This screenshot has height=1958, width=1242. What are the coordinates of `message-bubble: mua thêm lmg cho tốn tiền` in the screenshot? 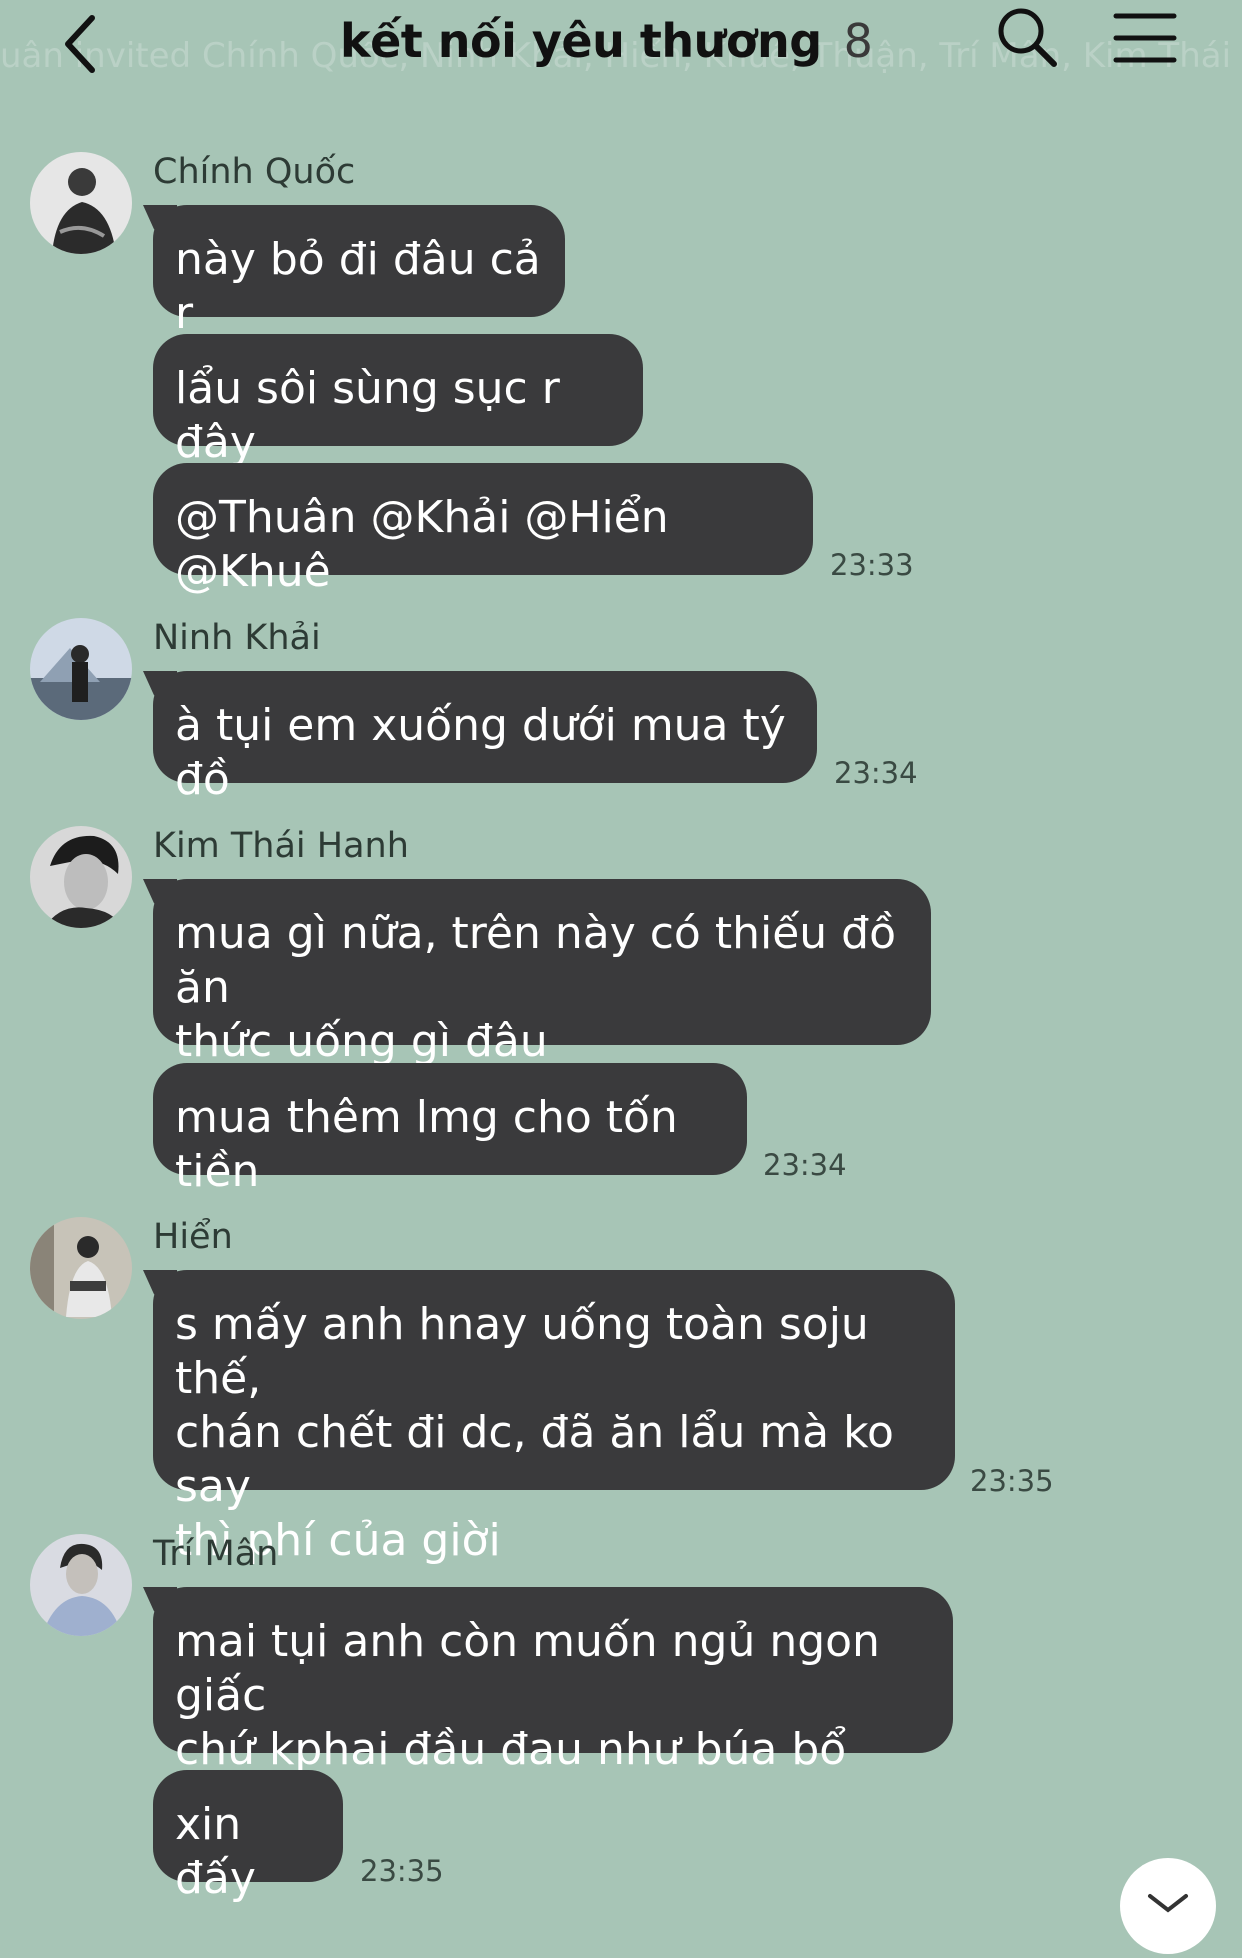 It's located at (450, 1130).